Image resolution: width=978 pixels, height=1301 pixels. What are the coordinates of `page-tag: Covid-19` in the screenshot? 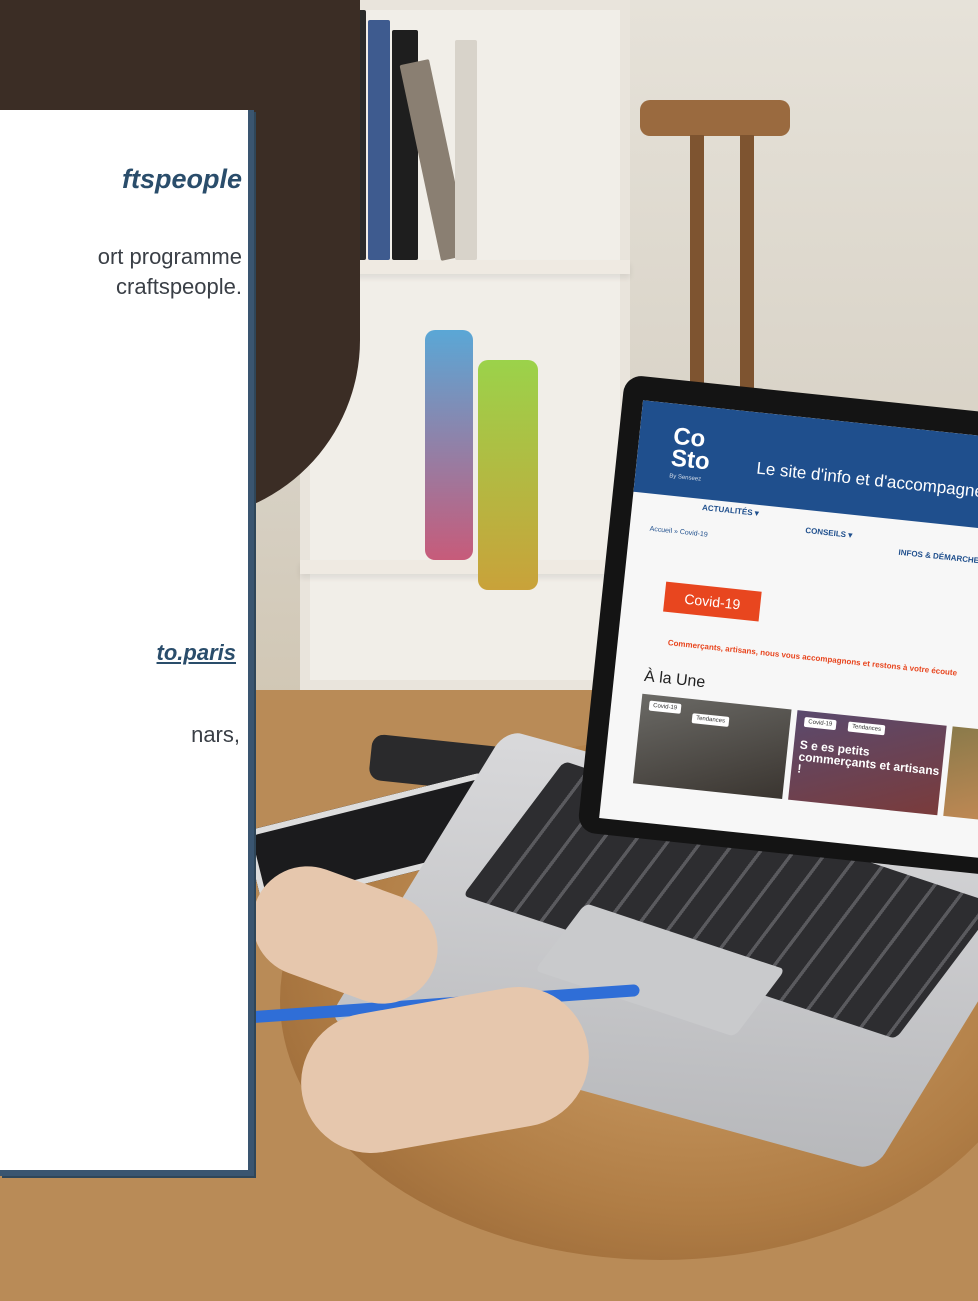 It's located at (712, 601).